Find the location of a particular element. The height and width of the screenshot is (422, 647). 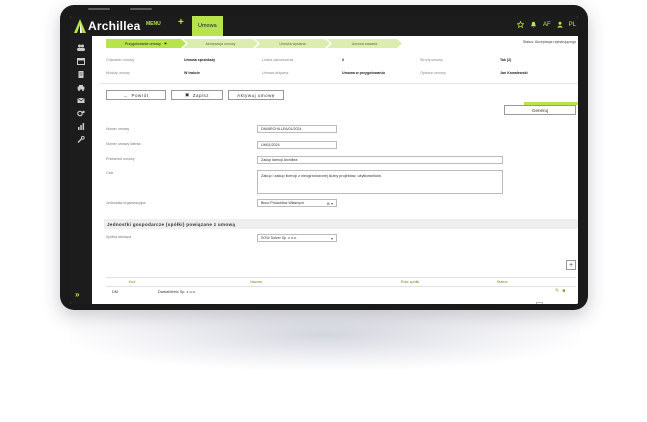

user-initials: AF is located at coordinates (547, 25).